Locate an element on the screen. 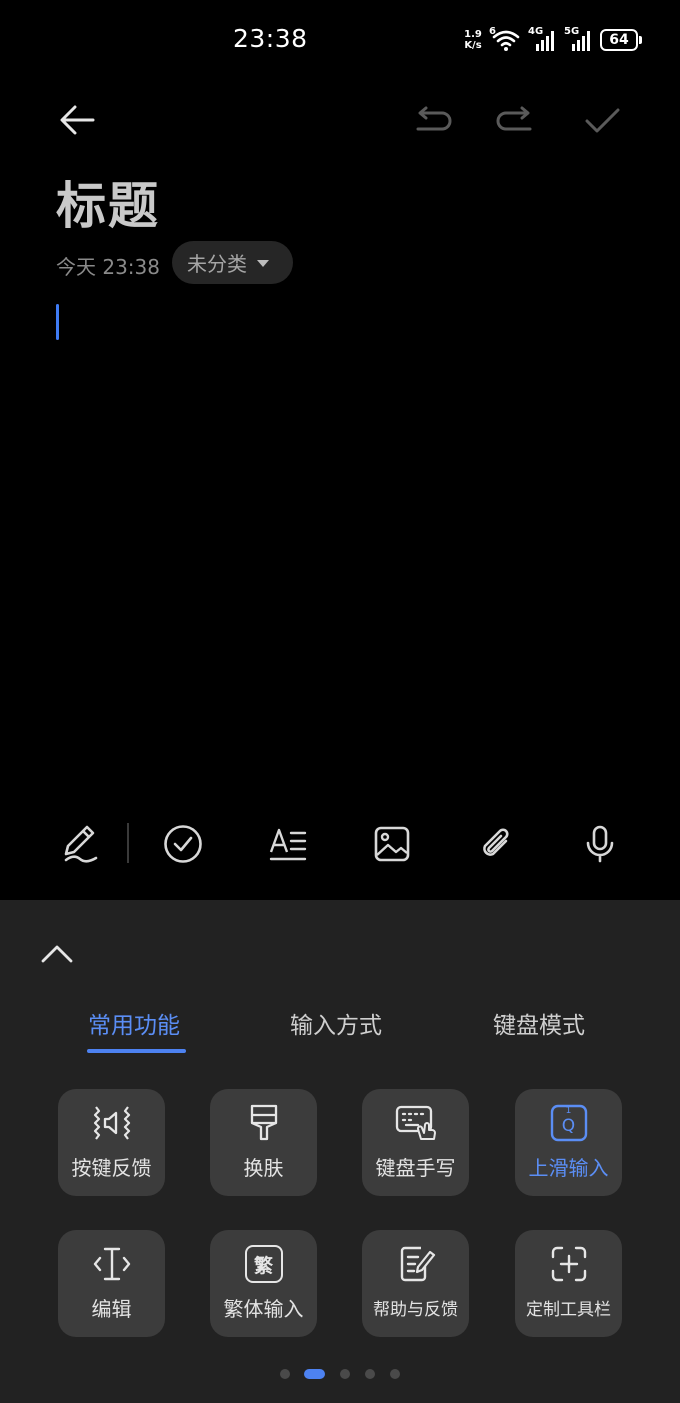 The image size is (680, 1403). microphone-icon is located at coordinates (600, 844).